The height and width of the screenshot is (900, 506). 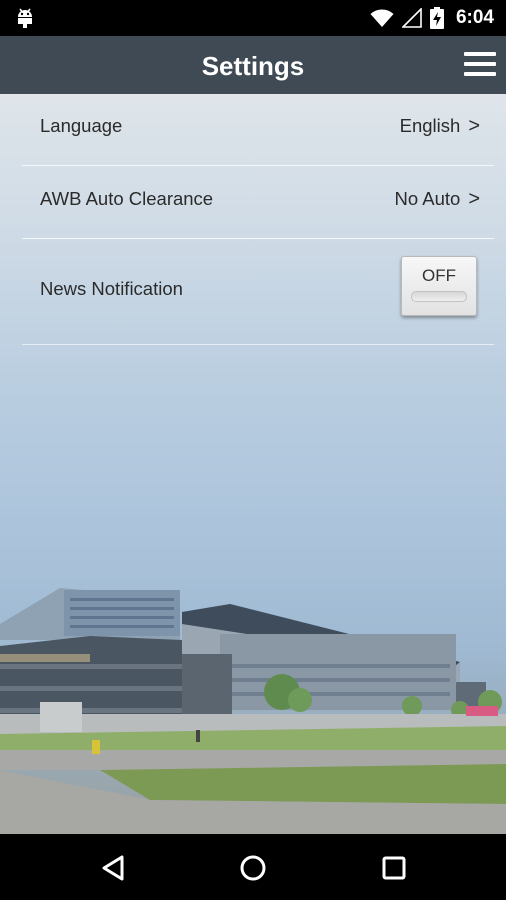 I want to click on status-icons: 6:04, so click(x=432, y=18).